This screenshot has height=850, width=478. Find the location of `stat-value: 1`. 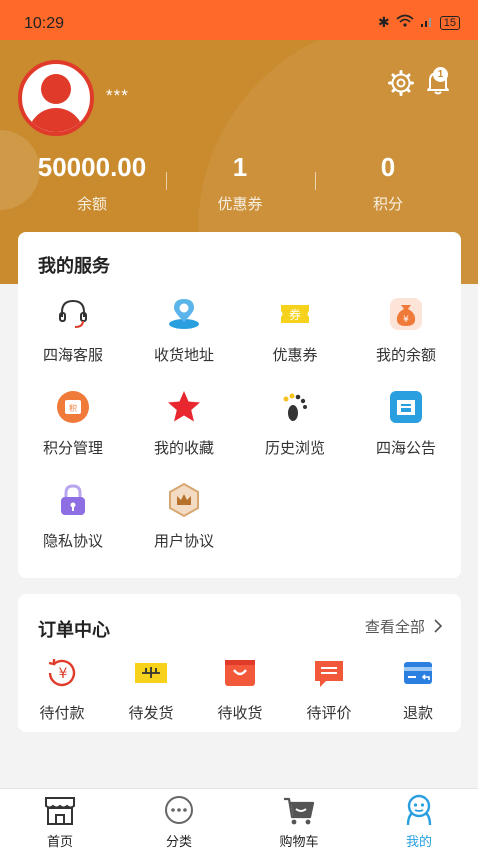

stat-value: 1 is located at coordinates (240, 167).